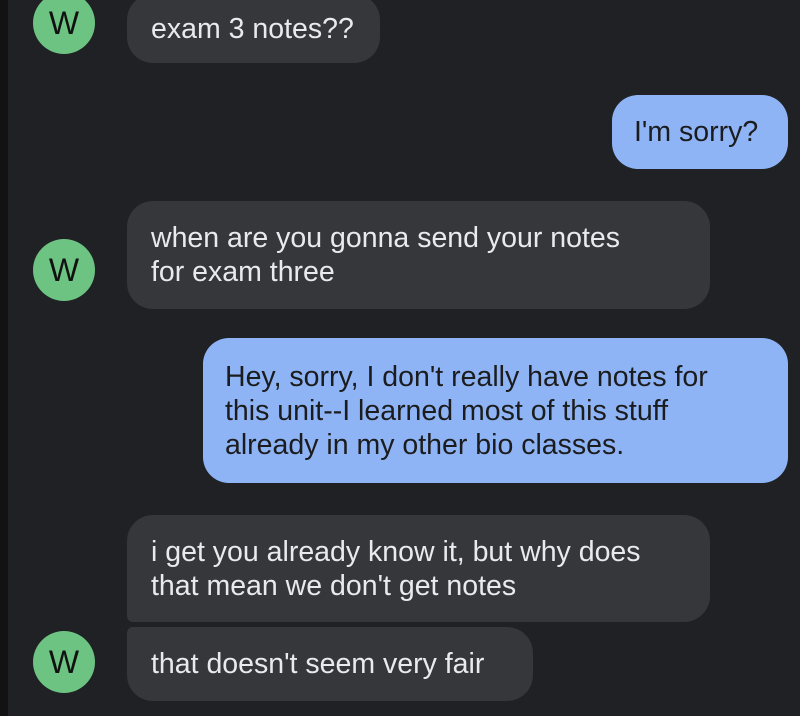  I want to click on message-text: exam 3 notes??, so click(252, 28).